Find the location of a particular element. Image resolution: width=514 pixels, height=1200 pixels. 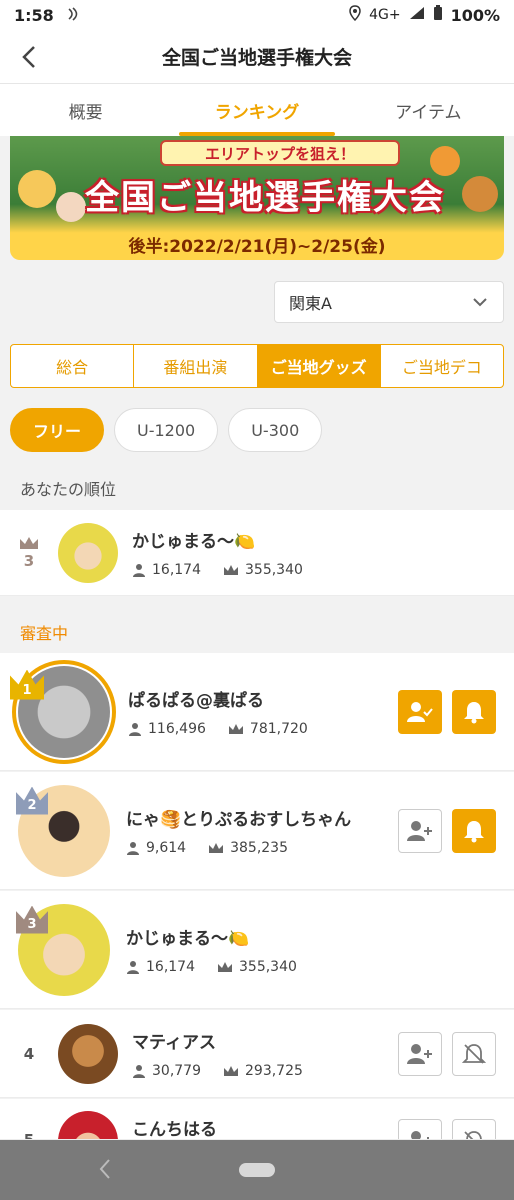

user-check-icon is located at coordinates (420, 711).